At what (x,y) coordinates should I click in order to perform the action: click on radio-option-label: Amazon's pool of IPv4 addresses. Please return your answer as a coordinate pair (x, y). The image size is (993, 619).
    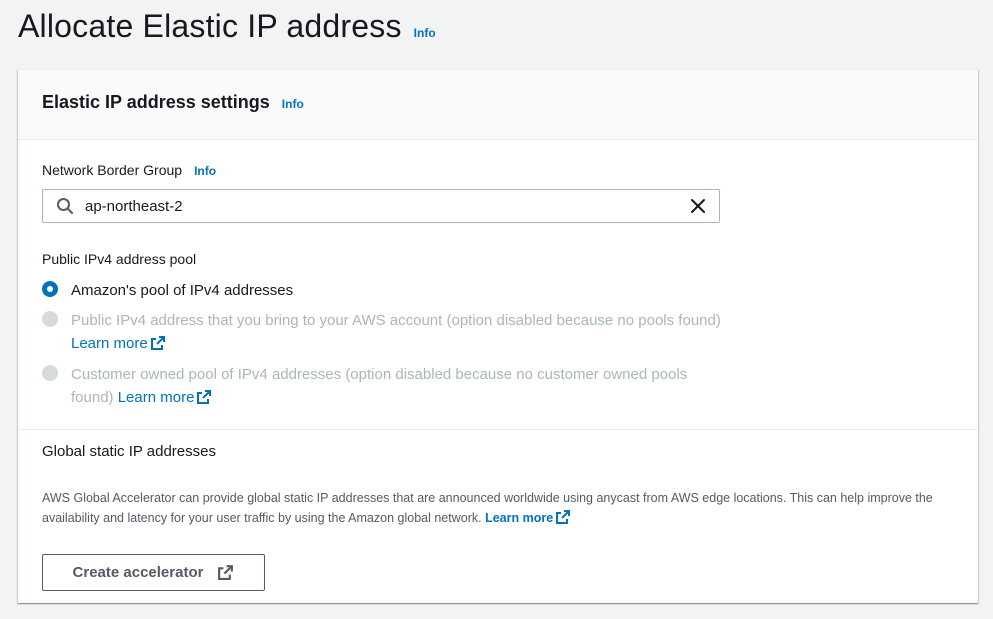
    Looking at the image, I should click on (182, 290).